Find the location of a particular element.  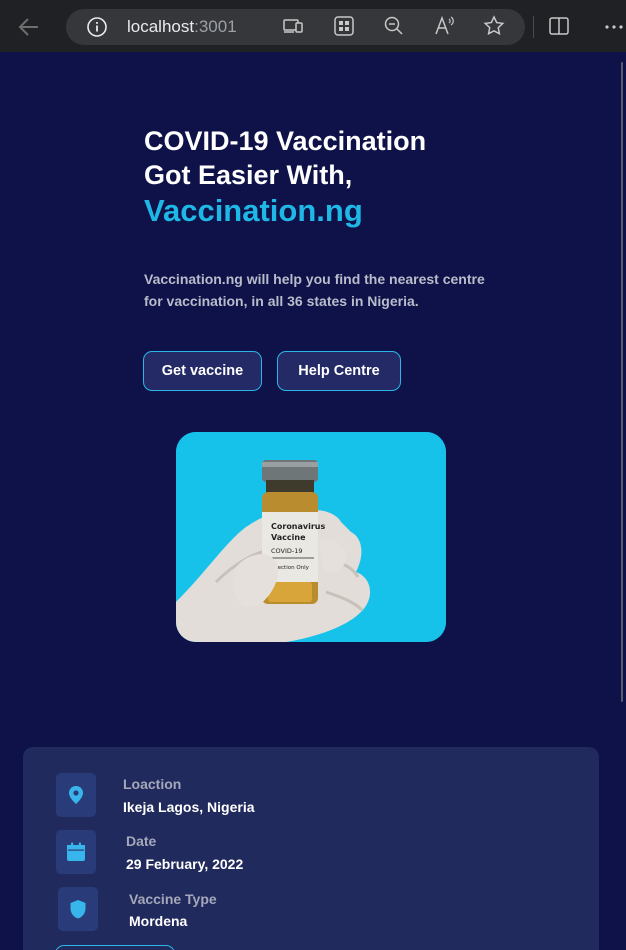

hero-title-line1: COVID-19 Vaccination is located at coordinates (285, 141).